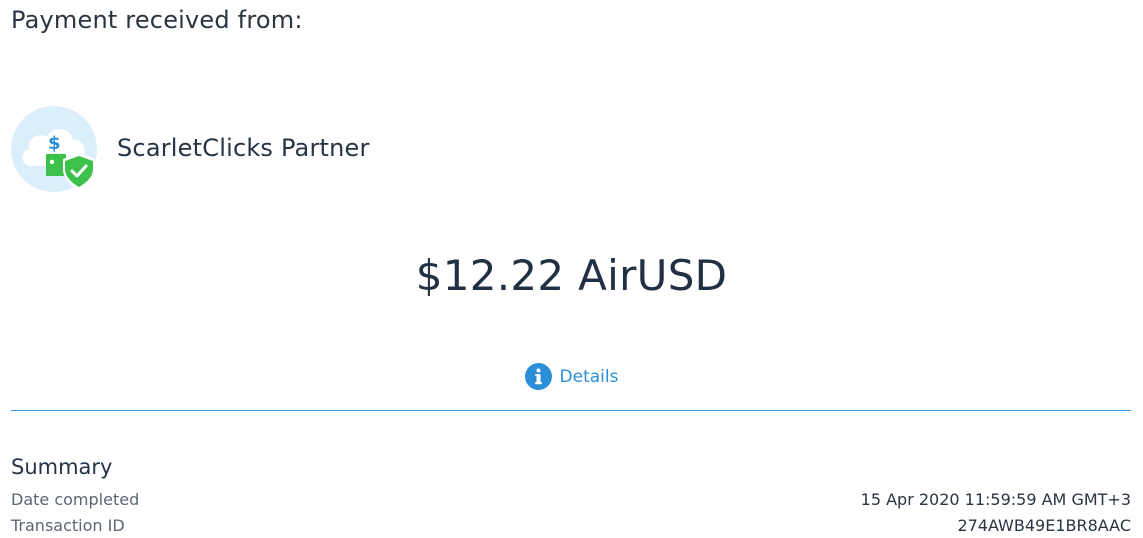 Image resolution: width=1143 pixels, height=538 pixels. What do you see at coordinates (571, 526) in the screenshot?
I see `summary-row-transaction: Transaction ID 274AWB49E1BR8AAC` at bounding box center [571, 526].